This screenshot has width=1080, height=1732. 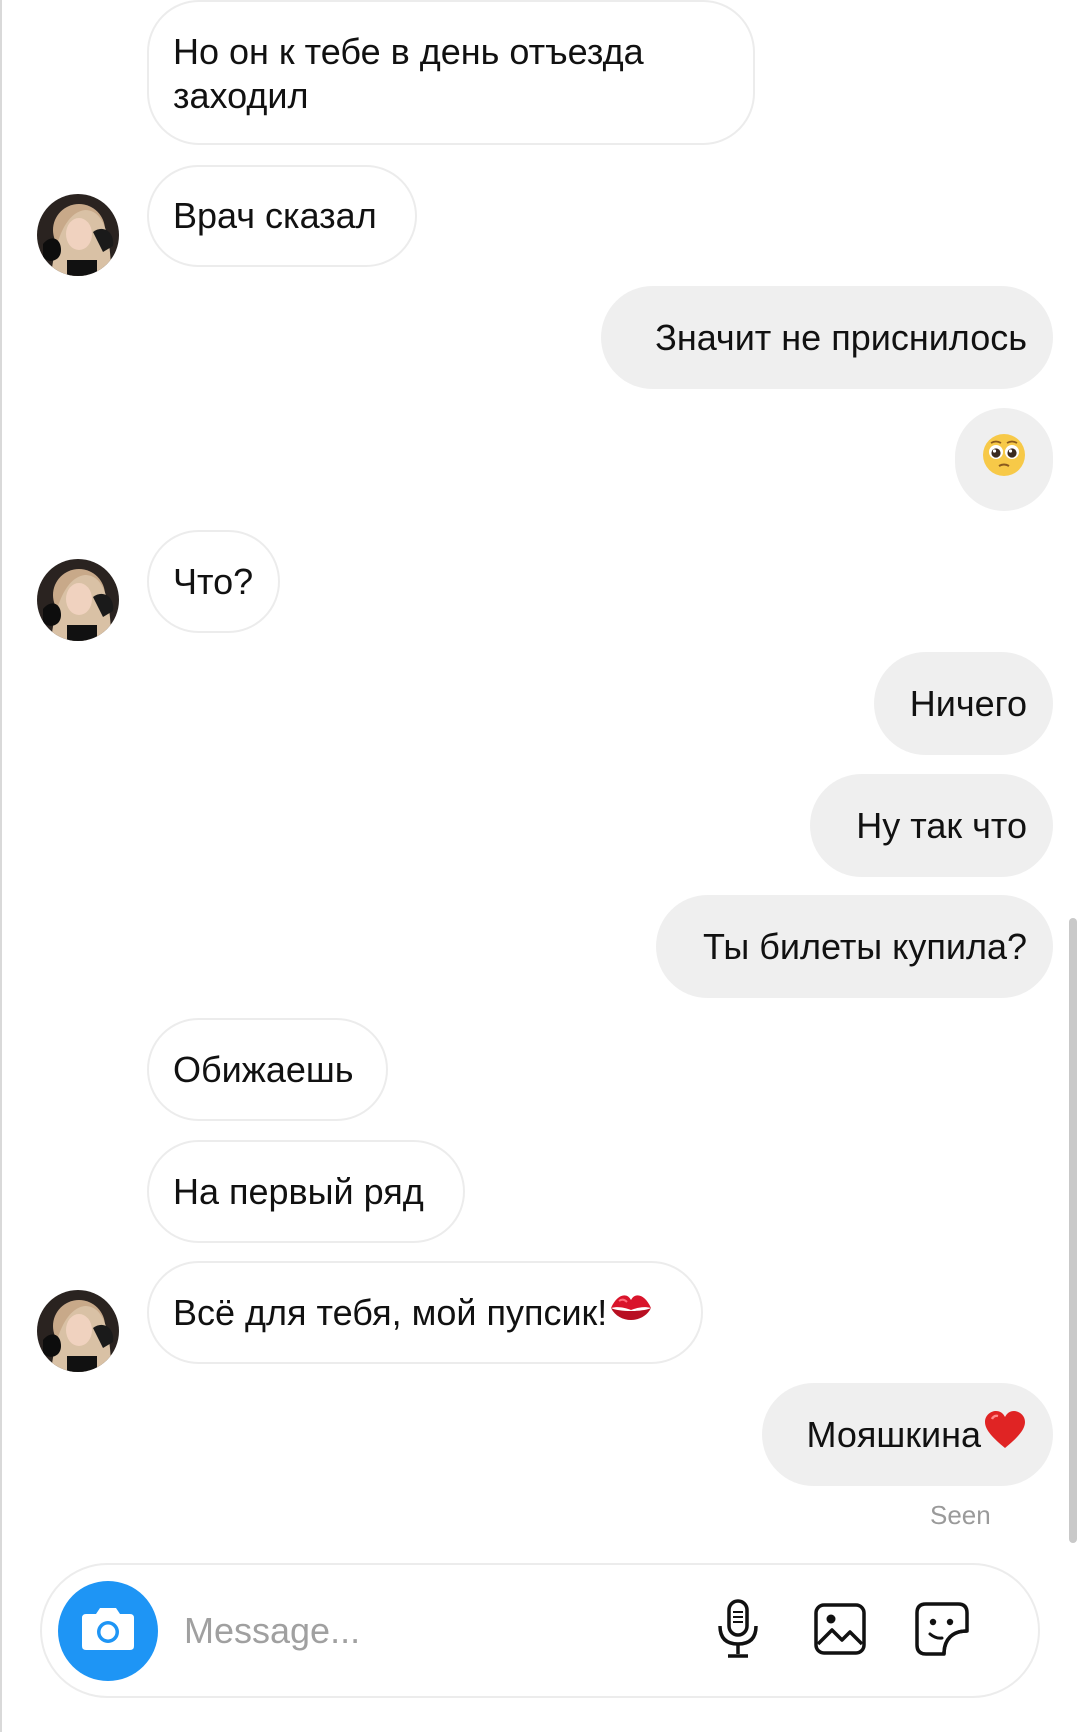 I want to click on scrollbar, so click(x=1073, y=1230).